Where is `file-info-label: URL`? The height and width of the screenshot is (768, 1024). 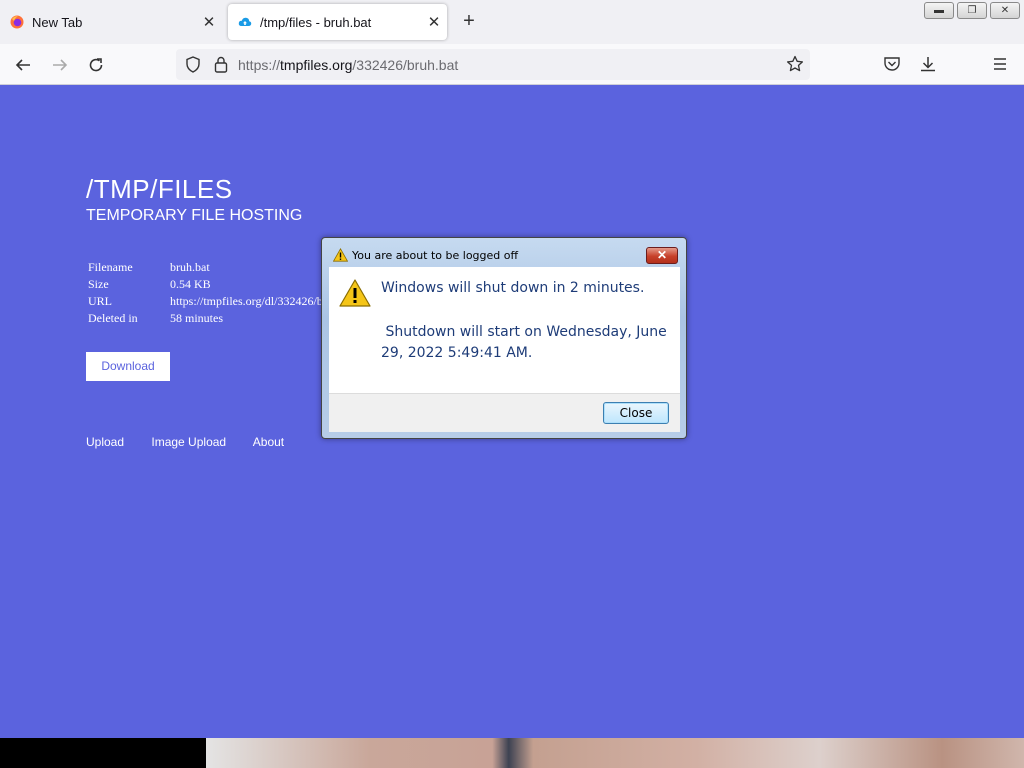 file-info-label: URL is located at coordinates (100, 301).